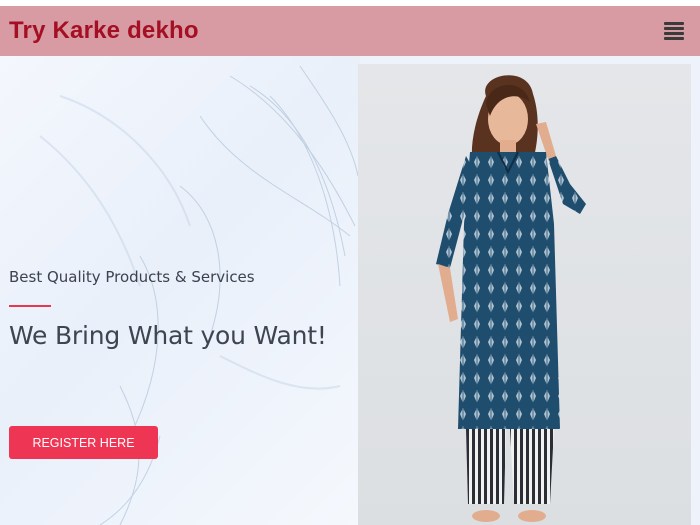 This screenshot has height=525, width=700. Describe the element at coordinates (674, 31) in the screenshot. I see `hamburger-menu-icon` at that location.